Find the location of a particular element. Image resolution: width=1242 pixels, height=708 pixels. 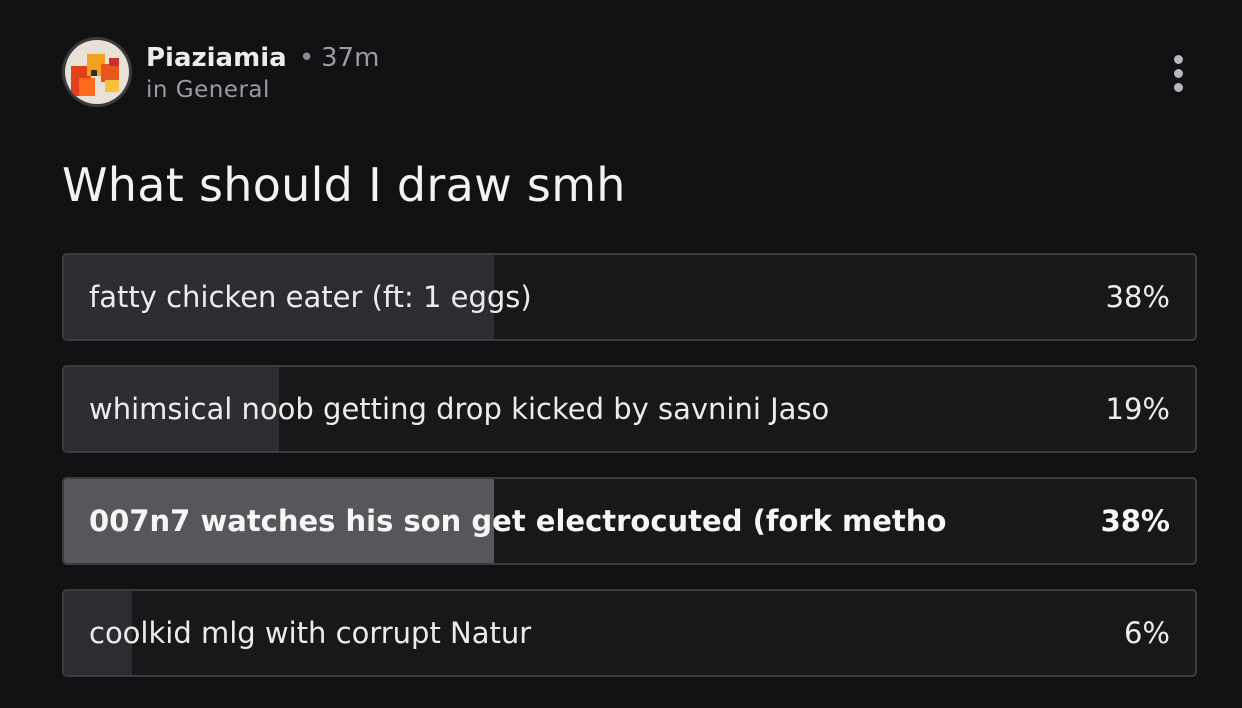

avatar is located at coordinates (97, 72).